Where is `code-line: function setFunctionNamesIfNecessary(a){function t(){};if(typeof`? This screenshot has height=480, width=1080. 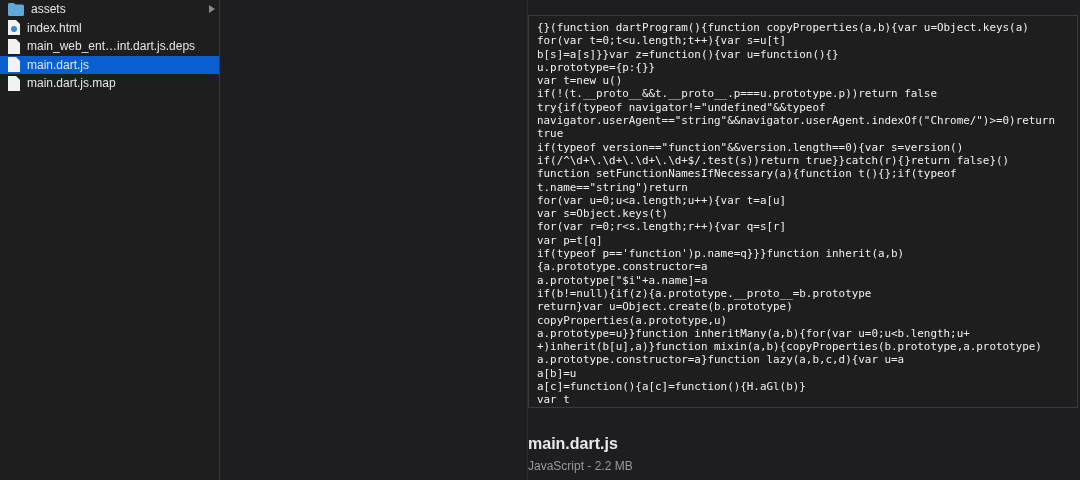 code-line: function setFunctionNamesIfNecessary(a){function t(){};if(typeof is located at coordinates (747, 174).